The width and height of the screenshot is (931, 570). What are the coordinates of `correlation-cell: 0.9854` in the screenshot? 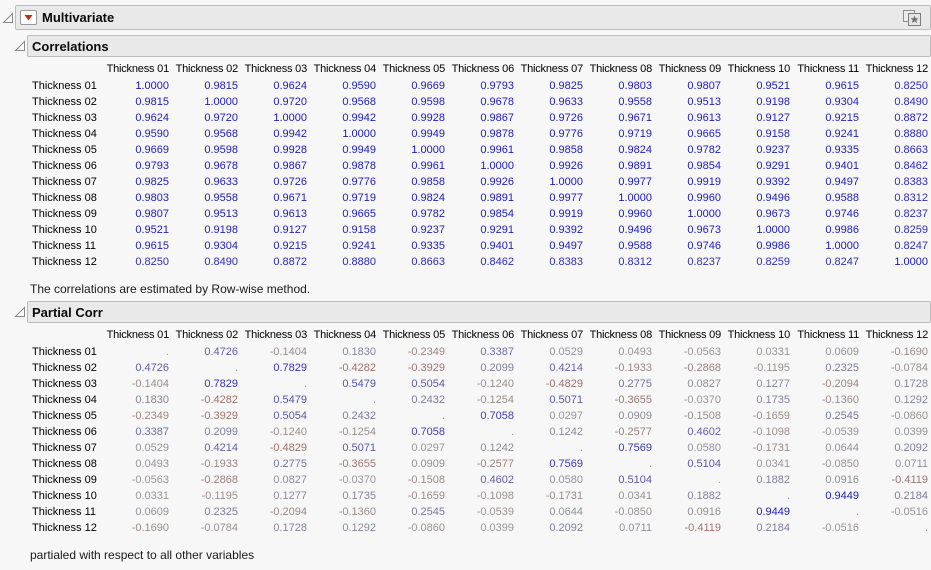 It's located at (704, 166).